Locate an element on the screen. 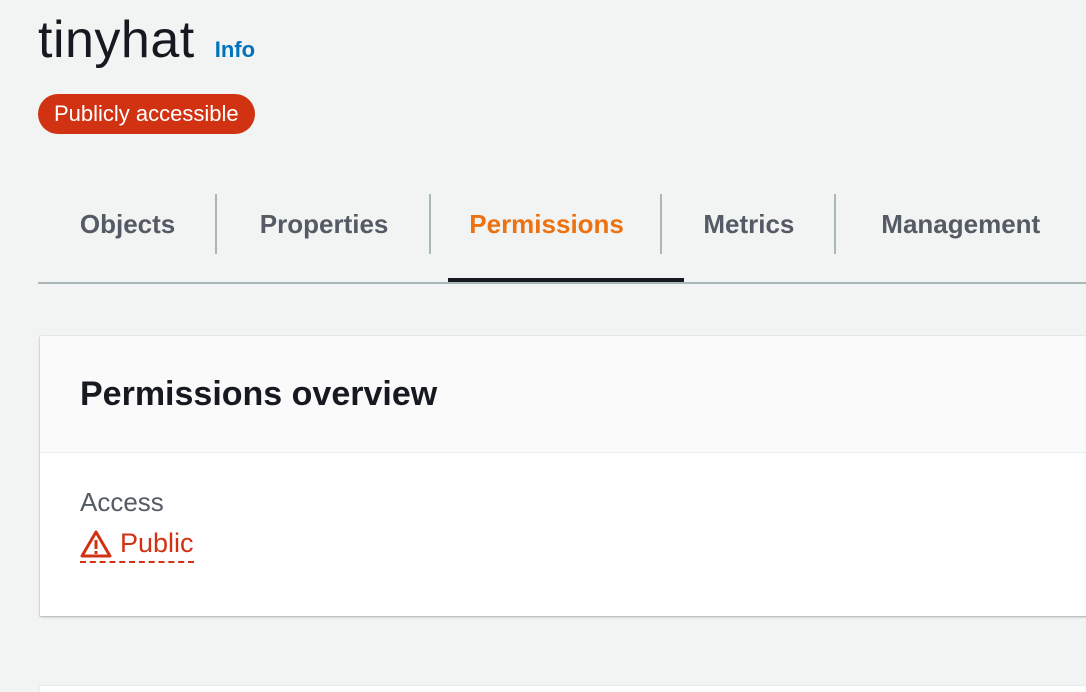 This screenshot has width=1086, height=692. tab-properties: Properties is located at coordinates (324, 224).